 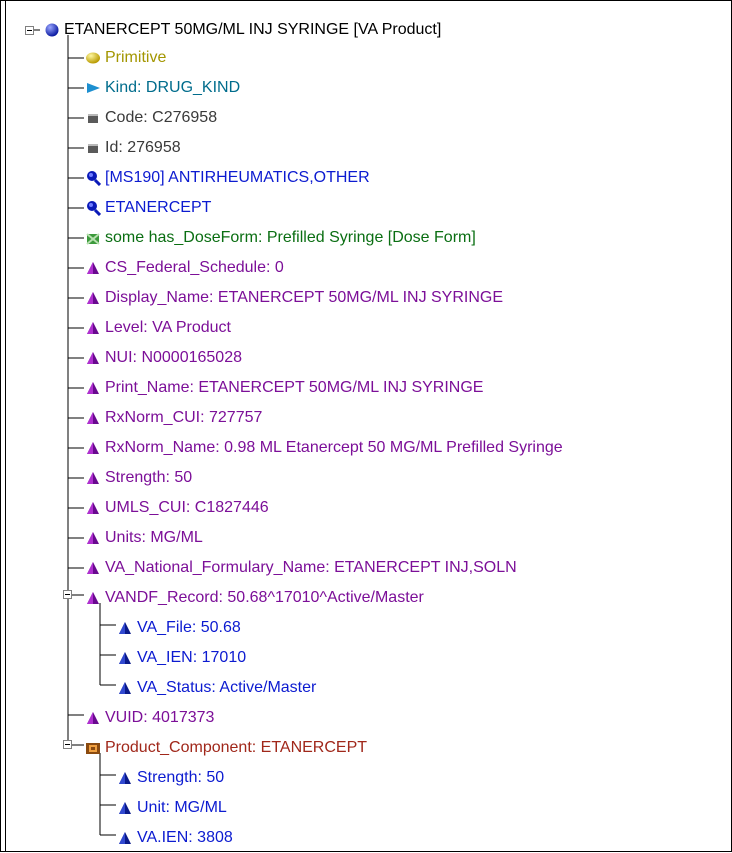 What do you see at coordinates (136, 57) in the screenshot?
I see `tree-node-label: Primitive` at bounding box center [136, 57].